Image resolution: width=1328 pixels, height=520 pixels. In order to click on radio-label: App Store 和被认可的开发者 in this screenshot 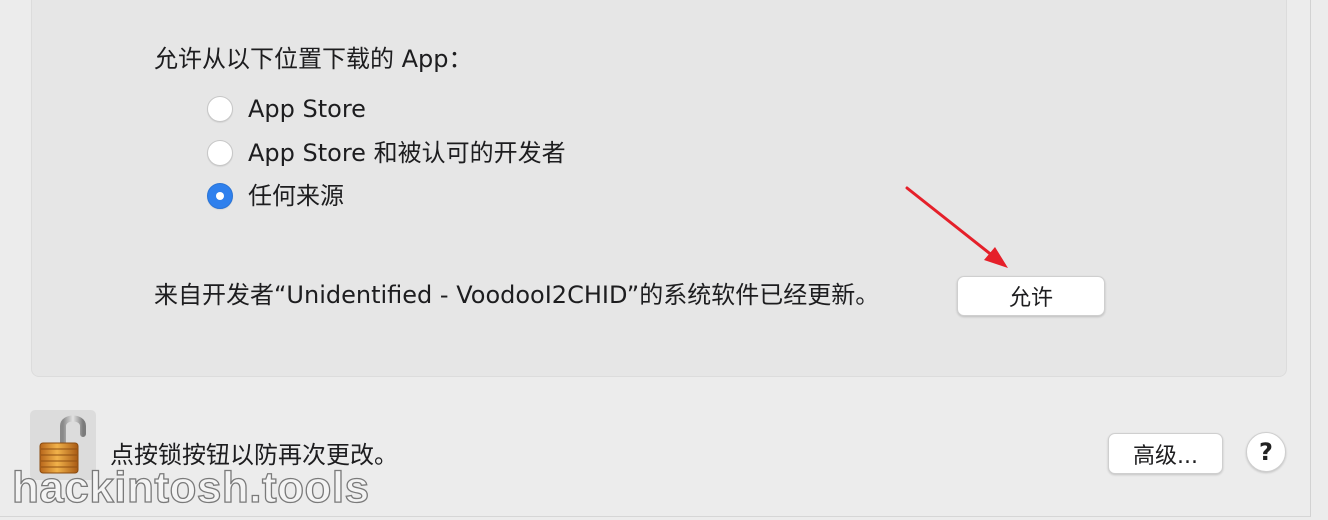, I will do `click(407, 153)`.